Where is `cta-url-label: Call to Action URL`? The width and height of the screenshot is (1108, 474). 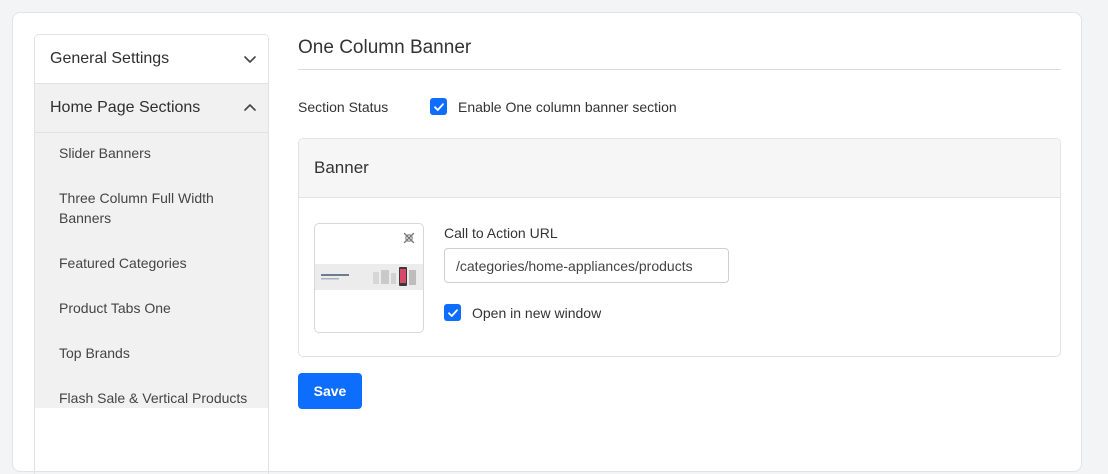 cta-url-label: Call to Action URL is located at coordinates (501, 233).